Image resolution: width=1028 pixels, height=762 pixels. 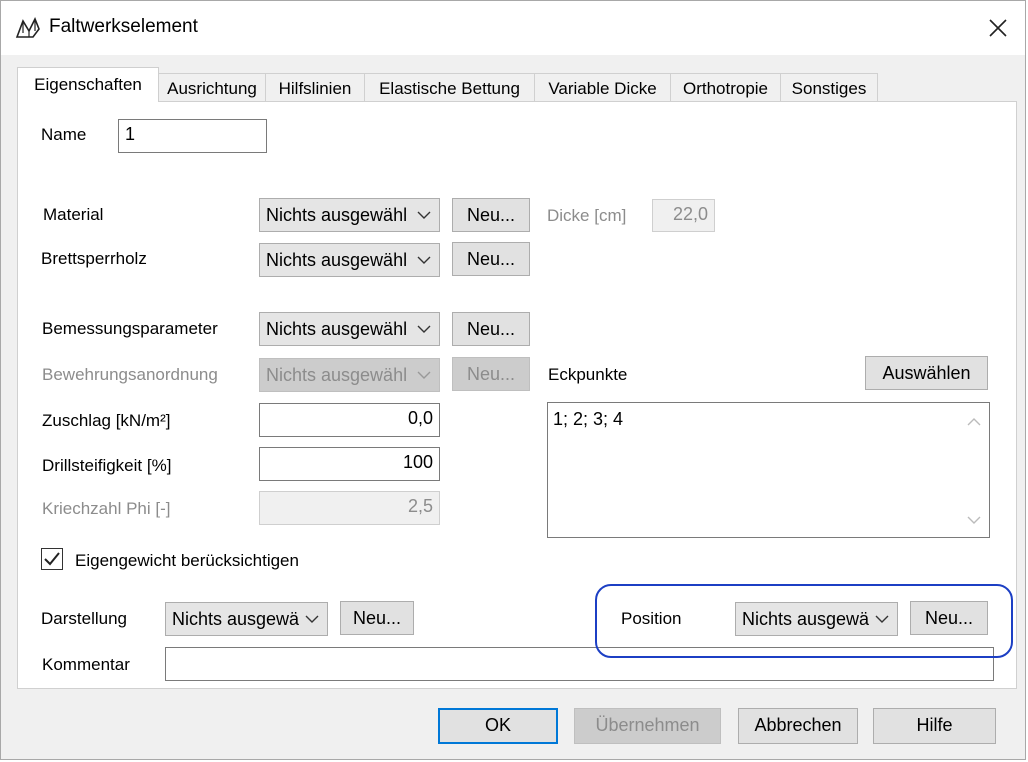 I want to click on checkmark-icon, so click(x=52, y=559).